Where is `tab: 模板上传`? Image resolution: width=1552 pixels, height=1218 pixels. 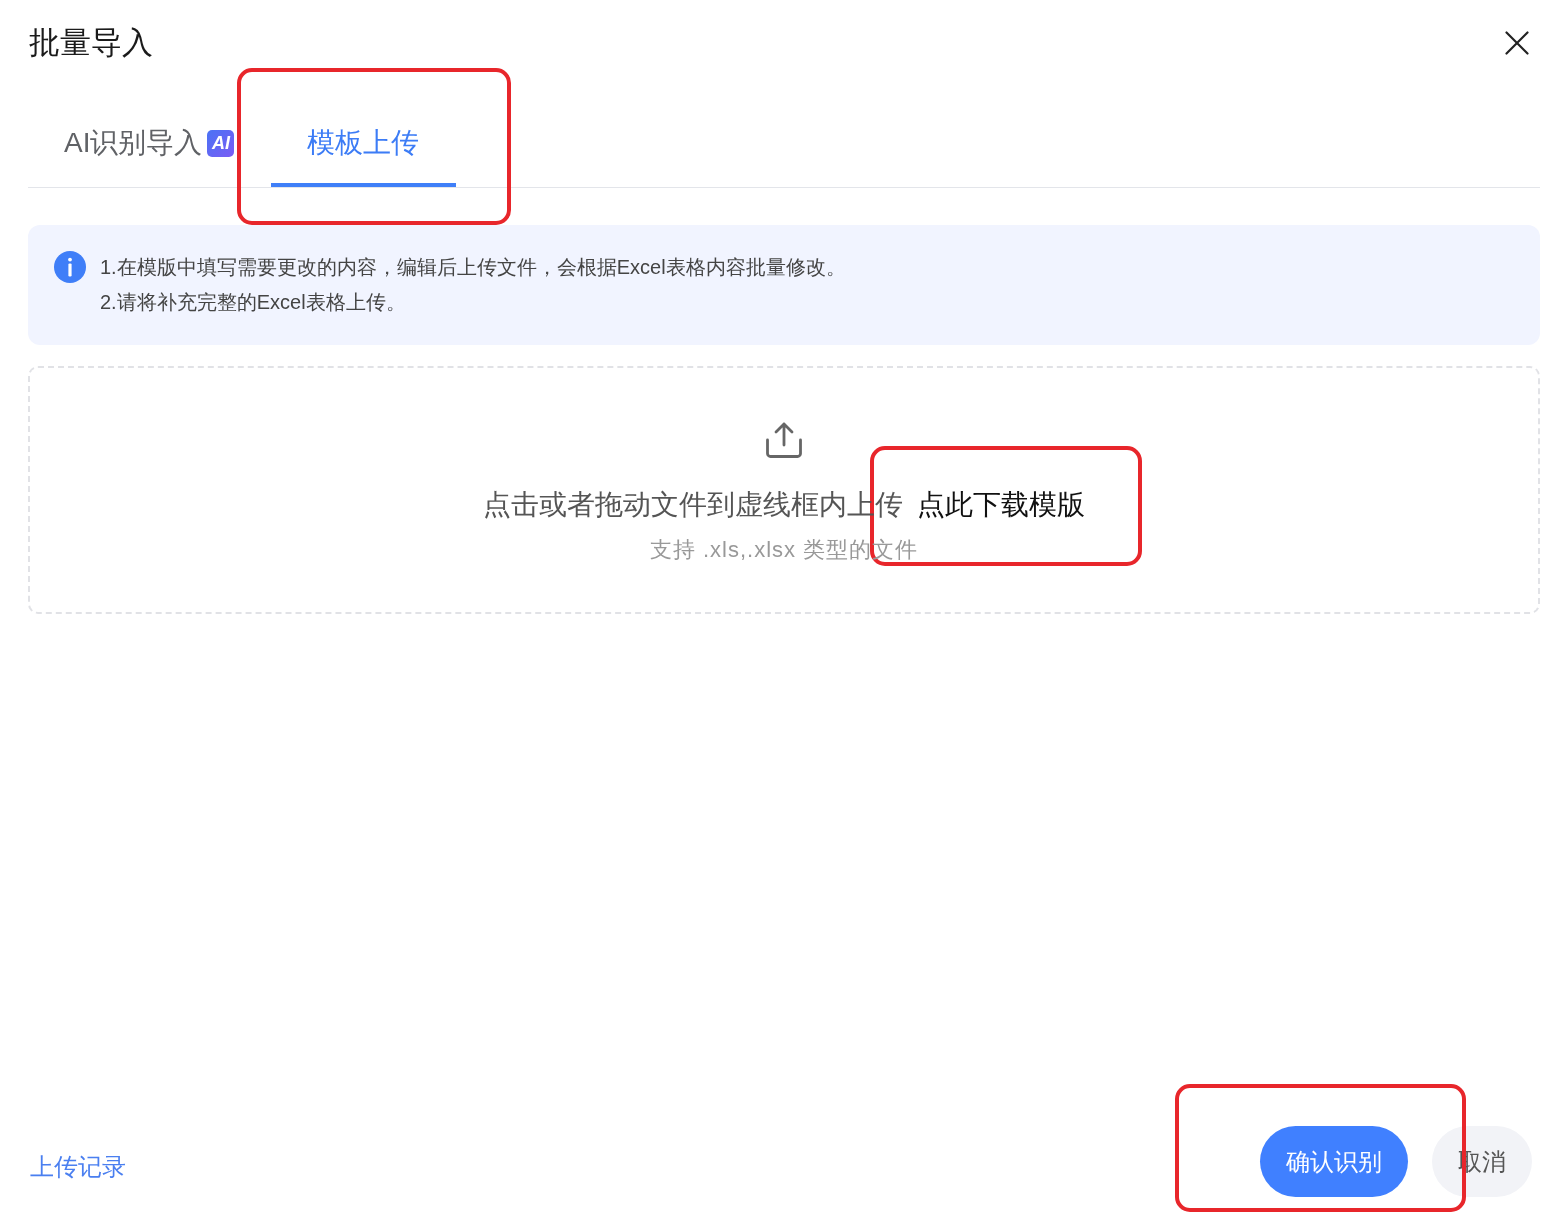 tab: 模板上传 is located at coordinates (364, 143).